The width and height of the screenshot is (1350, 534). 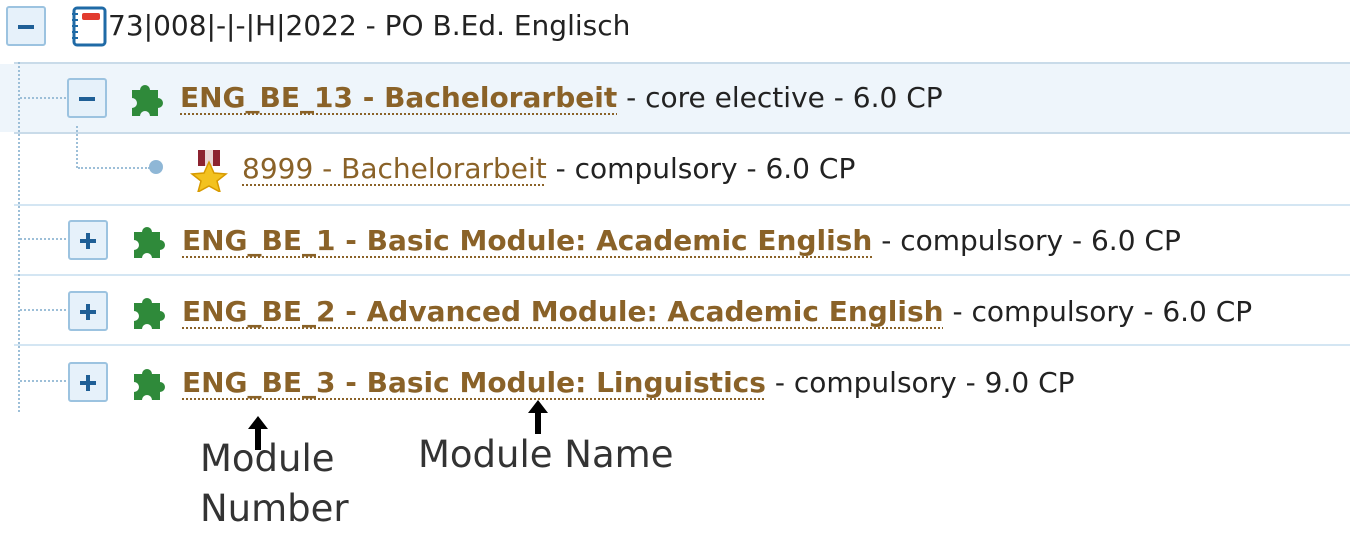 I want to click on module-number-annotation: Module Number, so click(x=274, y=483).